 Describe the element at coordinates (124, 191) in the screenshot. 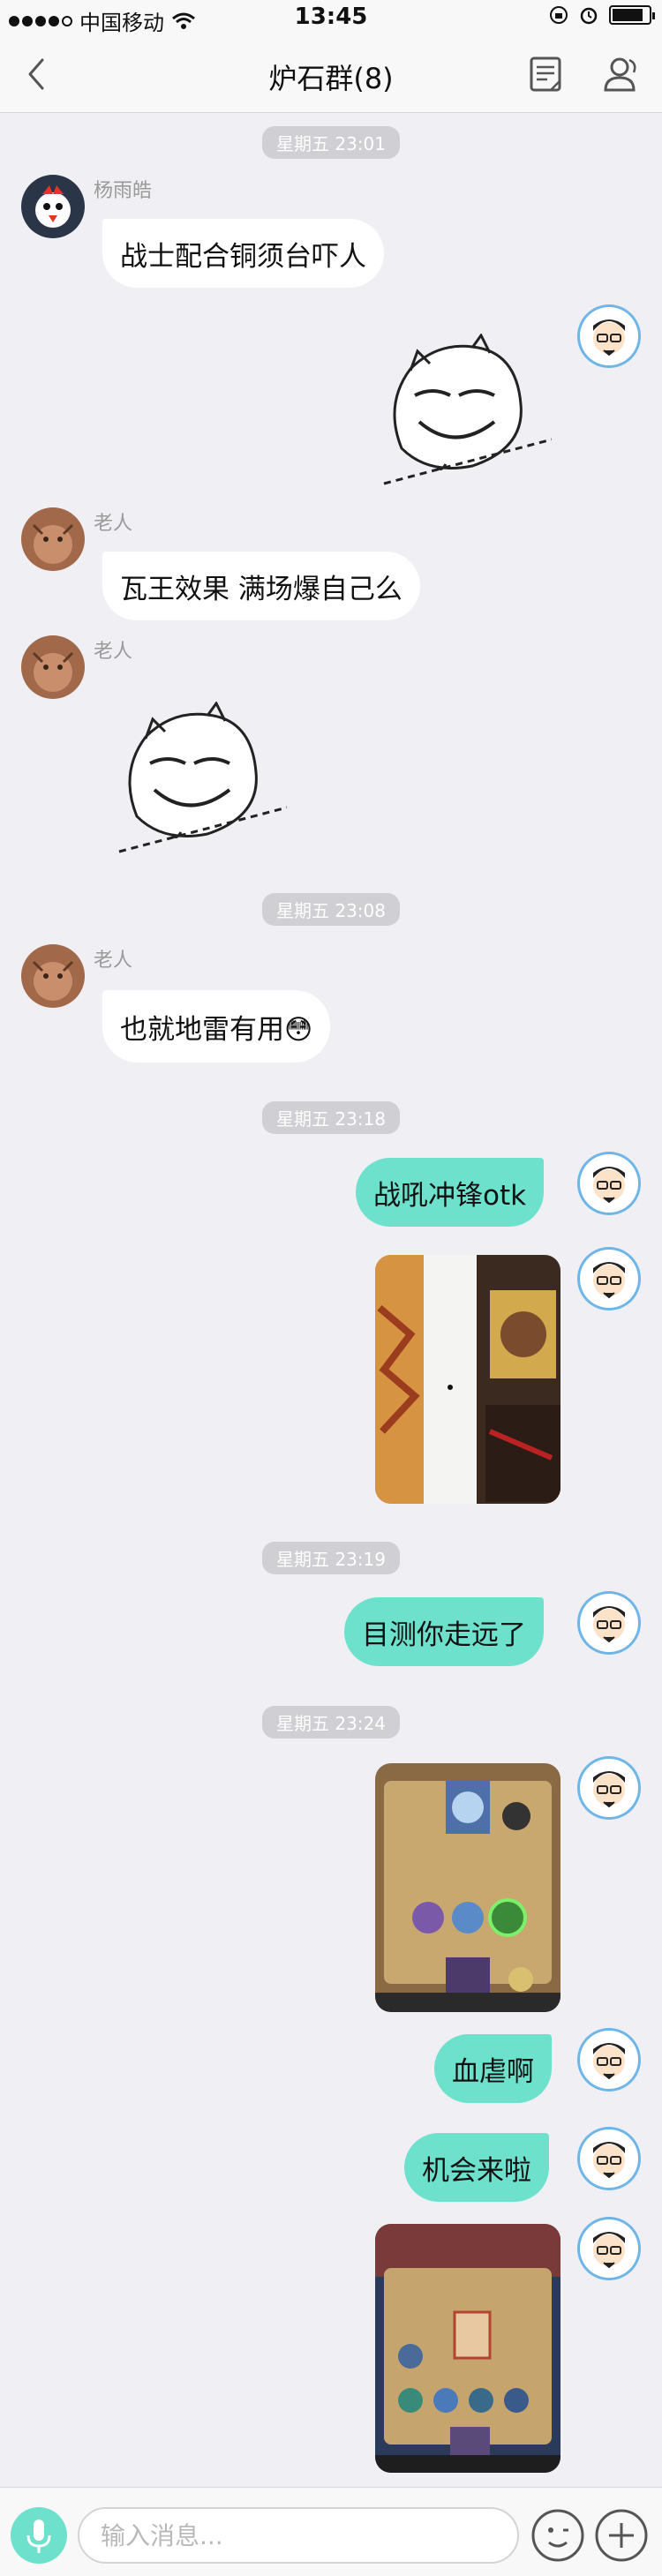

I see `sender-name: 杨雨皓` at that location.